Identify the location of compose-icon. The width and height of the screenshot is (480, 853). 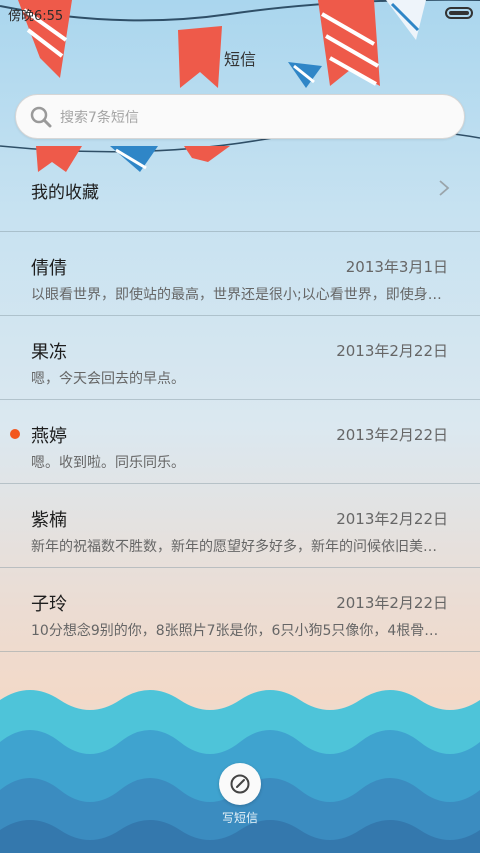
(240, 784).